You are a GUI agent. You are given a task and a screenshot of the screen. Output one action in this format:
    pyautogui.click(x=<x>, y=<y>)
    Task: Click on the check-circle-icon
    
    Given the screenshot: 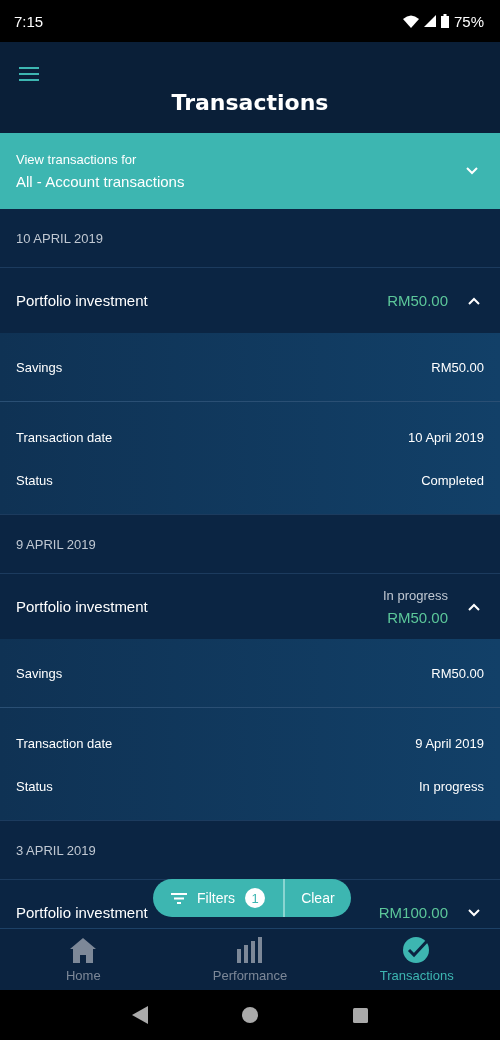 What is the action you would take?
    pyautogui.click(x=416, y=949)
    